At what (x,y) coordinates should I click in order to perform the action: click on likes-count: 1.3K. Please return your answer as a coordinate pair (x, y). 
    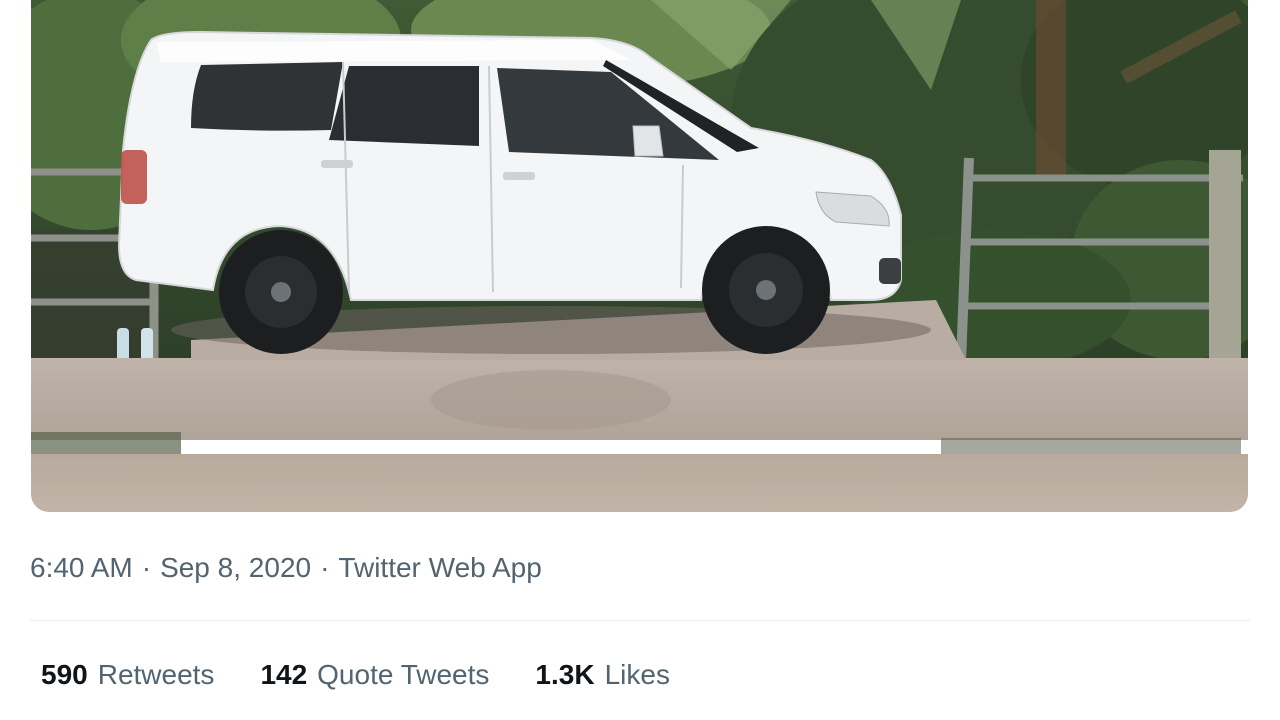
    Looking at the image, I should click on (565, 674).